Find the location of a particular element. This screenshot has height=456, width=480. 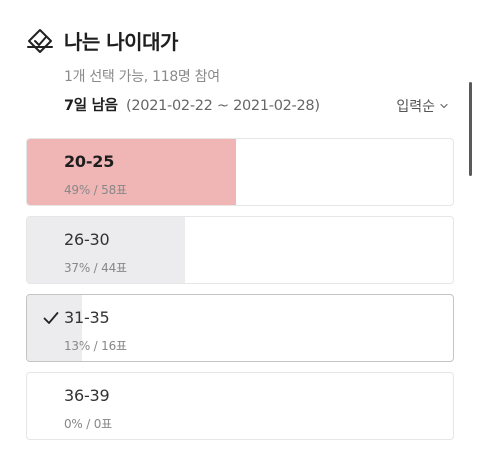

sort-label: 입력순 is located at coordinates (415, 107).